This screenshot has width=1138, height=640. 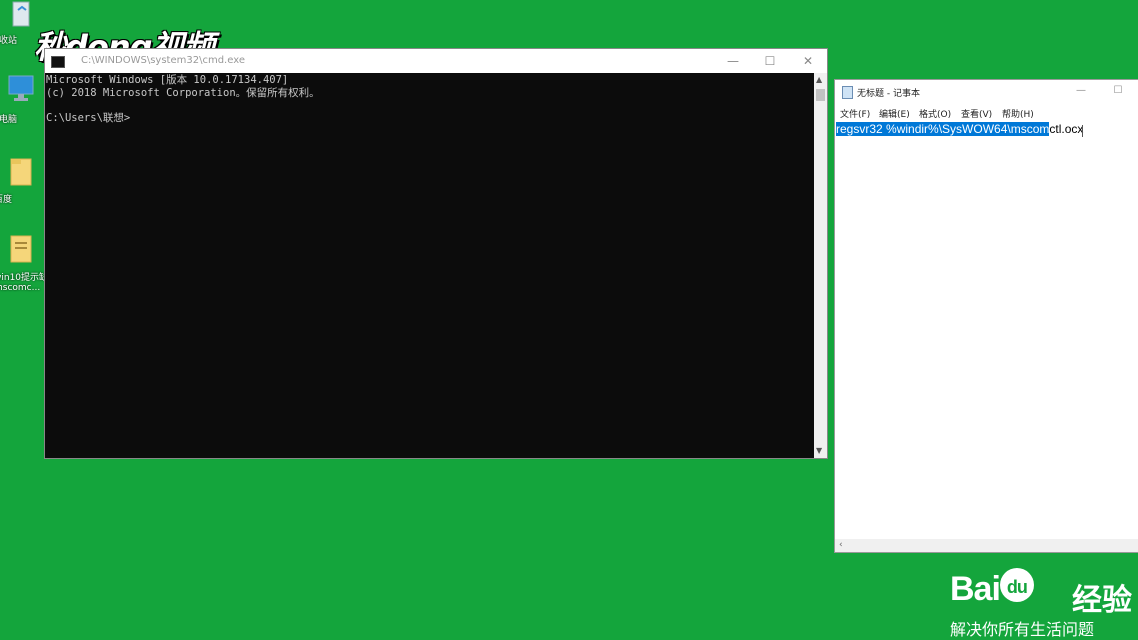 I want to click on menu-format: 格式(O), so click(x=935, y=113).